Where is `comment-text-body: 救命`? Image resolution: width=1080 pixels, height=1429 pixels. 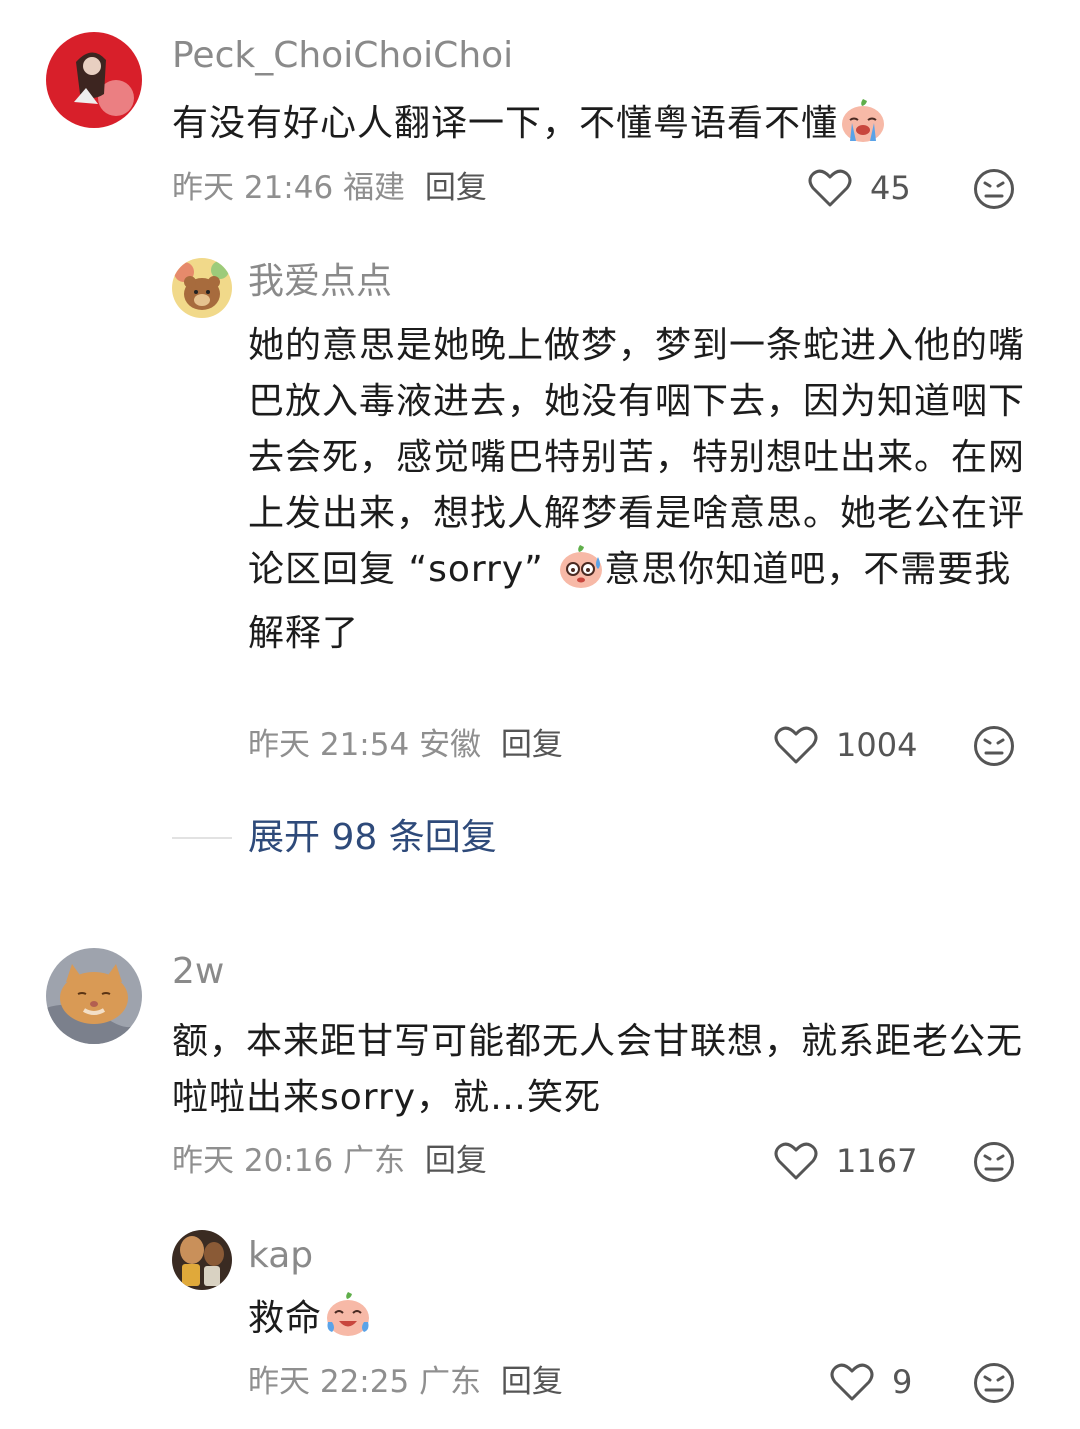 comment-text-body: 救命 is located at coordinates (285, 1318).